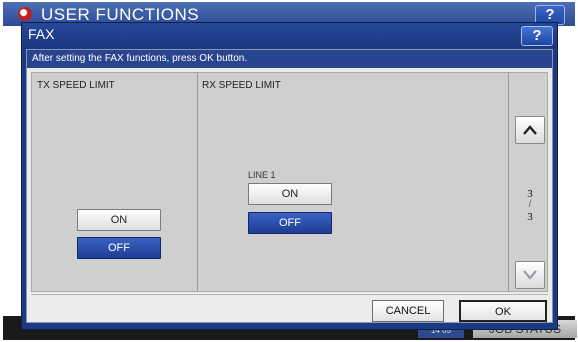 The image size is (578, 342). I want to click on page-total: 3, so click(530, 217).